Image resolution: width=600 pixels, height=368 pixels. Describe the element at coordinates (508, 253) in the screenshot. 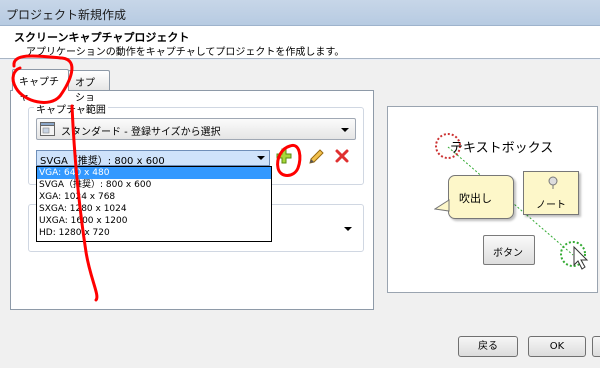

I see `preview-button-label: ボタン` at that location.